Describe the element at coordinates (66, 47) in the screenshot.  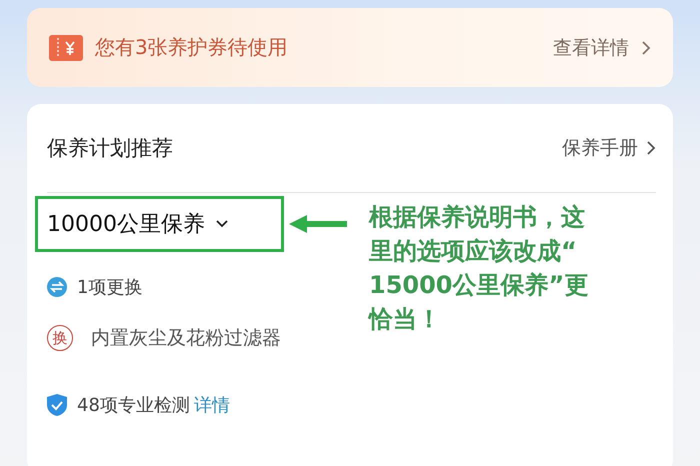
I see `ticket-icon` at that location.